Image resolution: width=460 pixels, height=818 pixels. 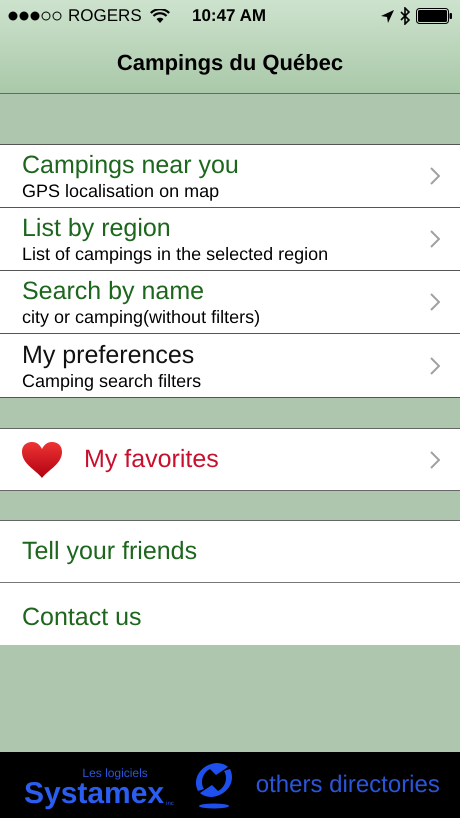 What do you see at coordinates (121, 191) in the screenshot?
I see `menu-subtitle: GPS localisation on map` at bounding box center [121, 191].